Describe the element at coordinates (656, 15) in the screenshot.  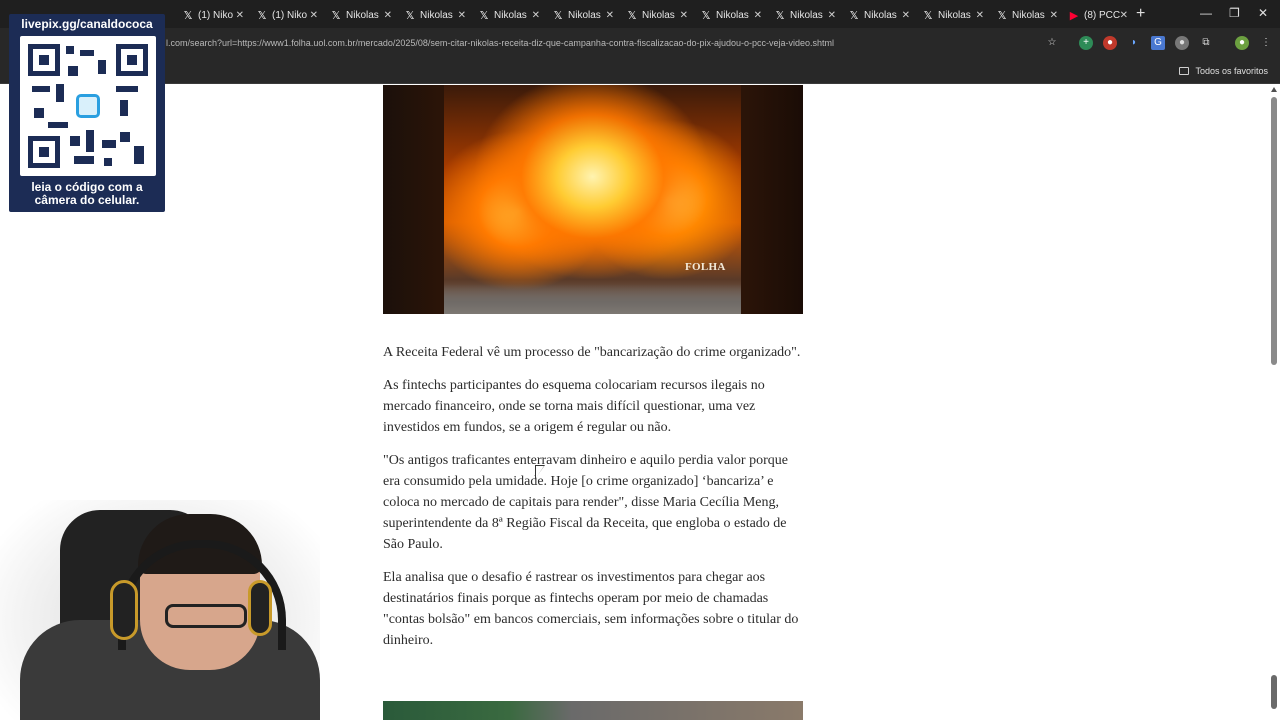
I see `tab-7: 𝕏 Nikolas ✕` at that location.